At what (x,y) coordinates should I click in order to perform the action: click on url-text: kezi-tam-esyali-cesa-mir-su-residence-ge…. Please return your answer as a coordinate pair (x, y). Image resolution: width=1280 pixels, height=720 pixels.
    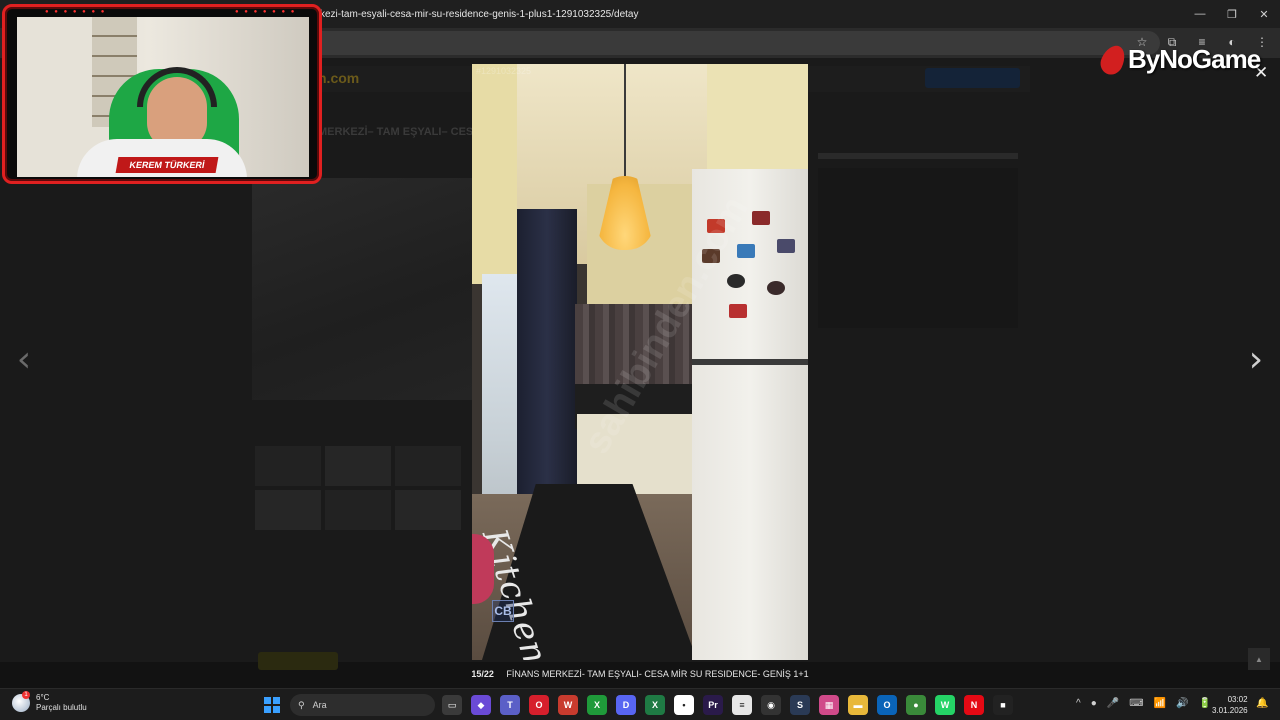
    Looking at the image, I should click on (479, 14).